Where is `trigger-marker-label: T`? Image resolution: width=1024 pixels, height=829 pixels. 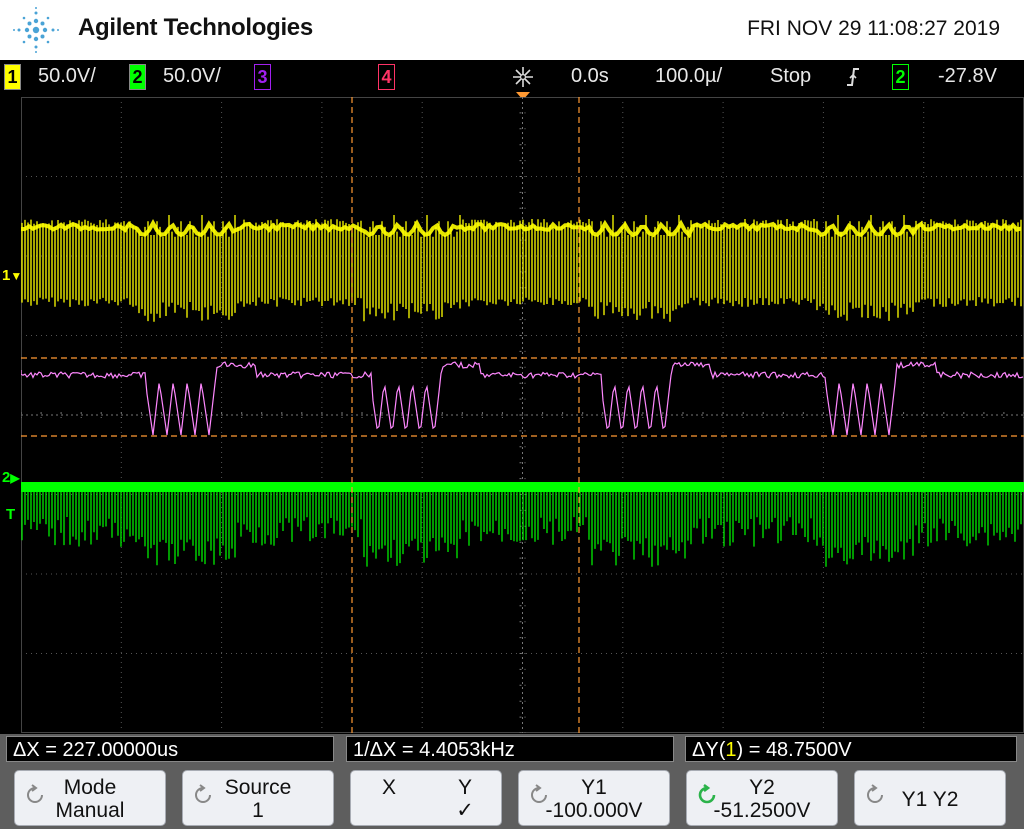
trigger-marker-label: T is located at coordinates (11, 514).